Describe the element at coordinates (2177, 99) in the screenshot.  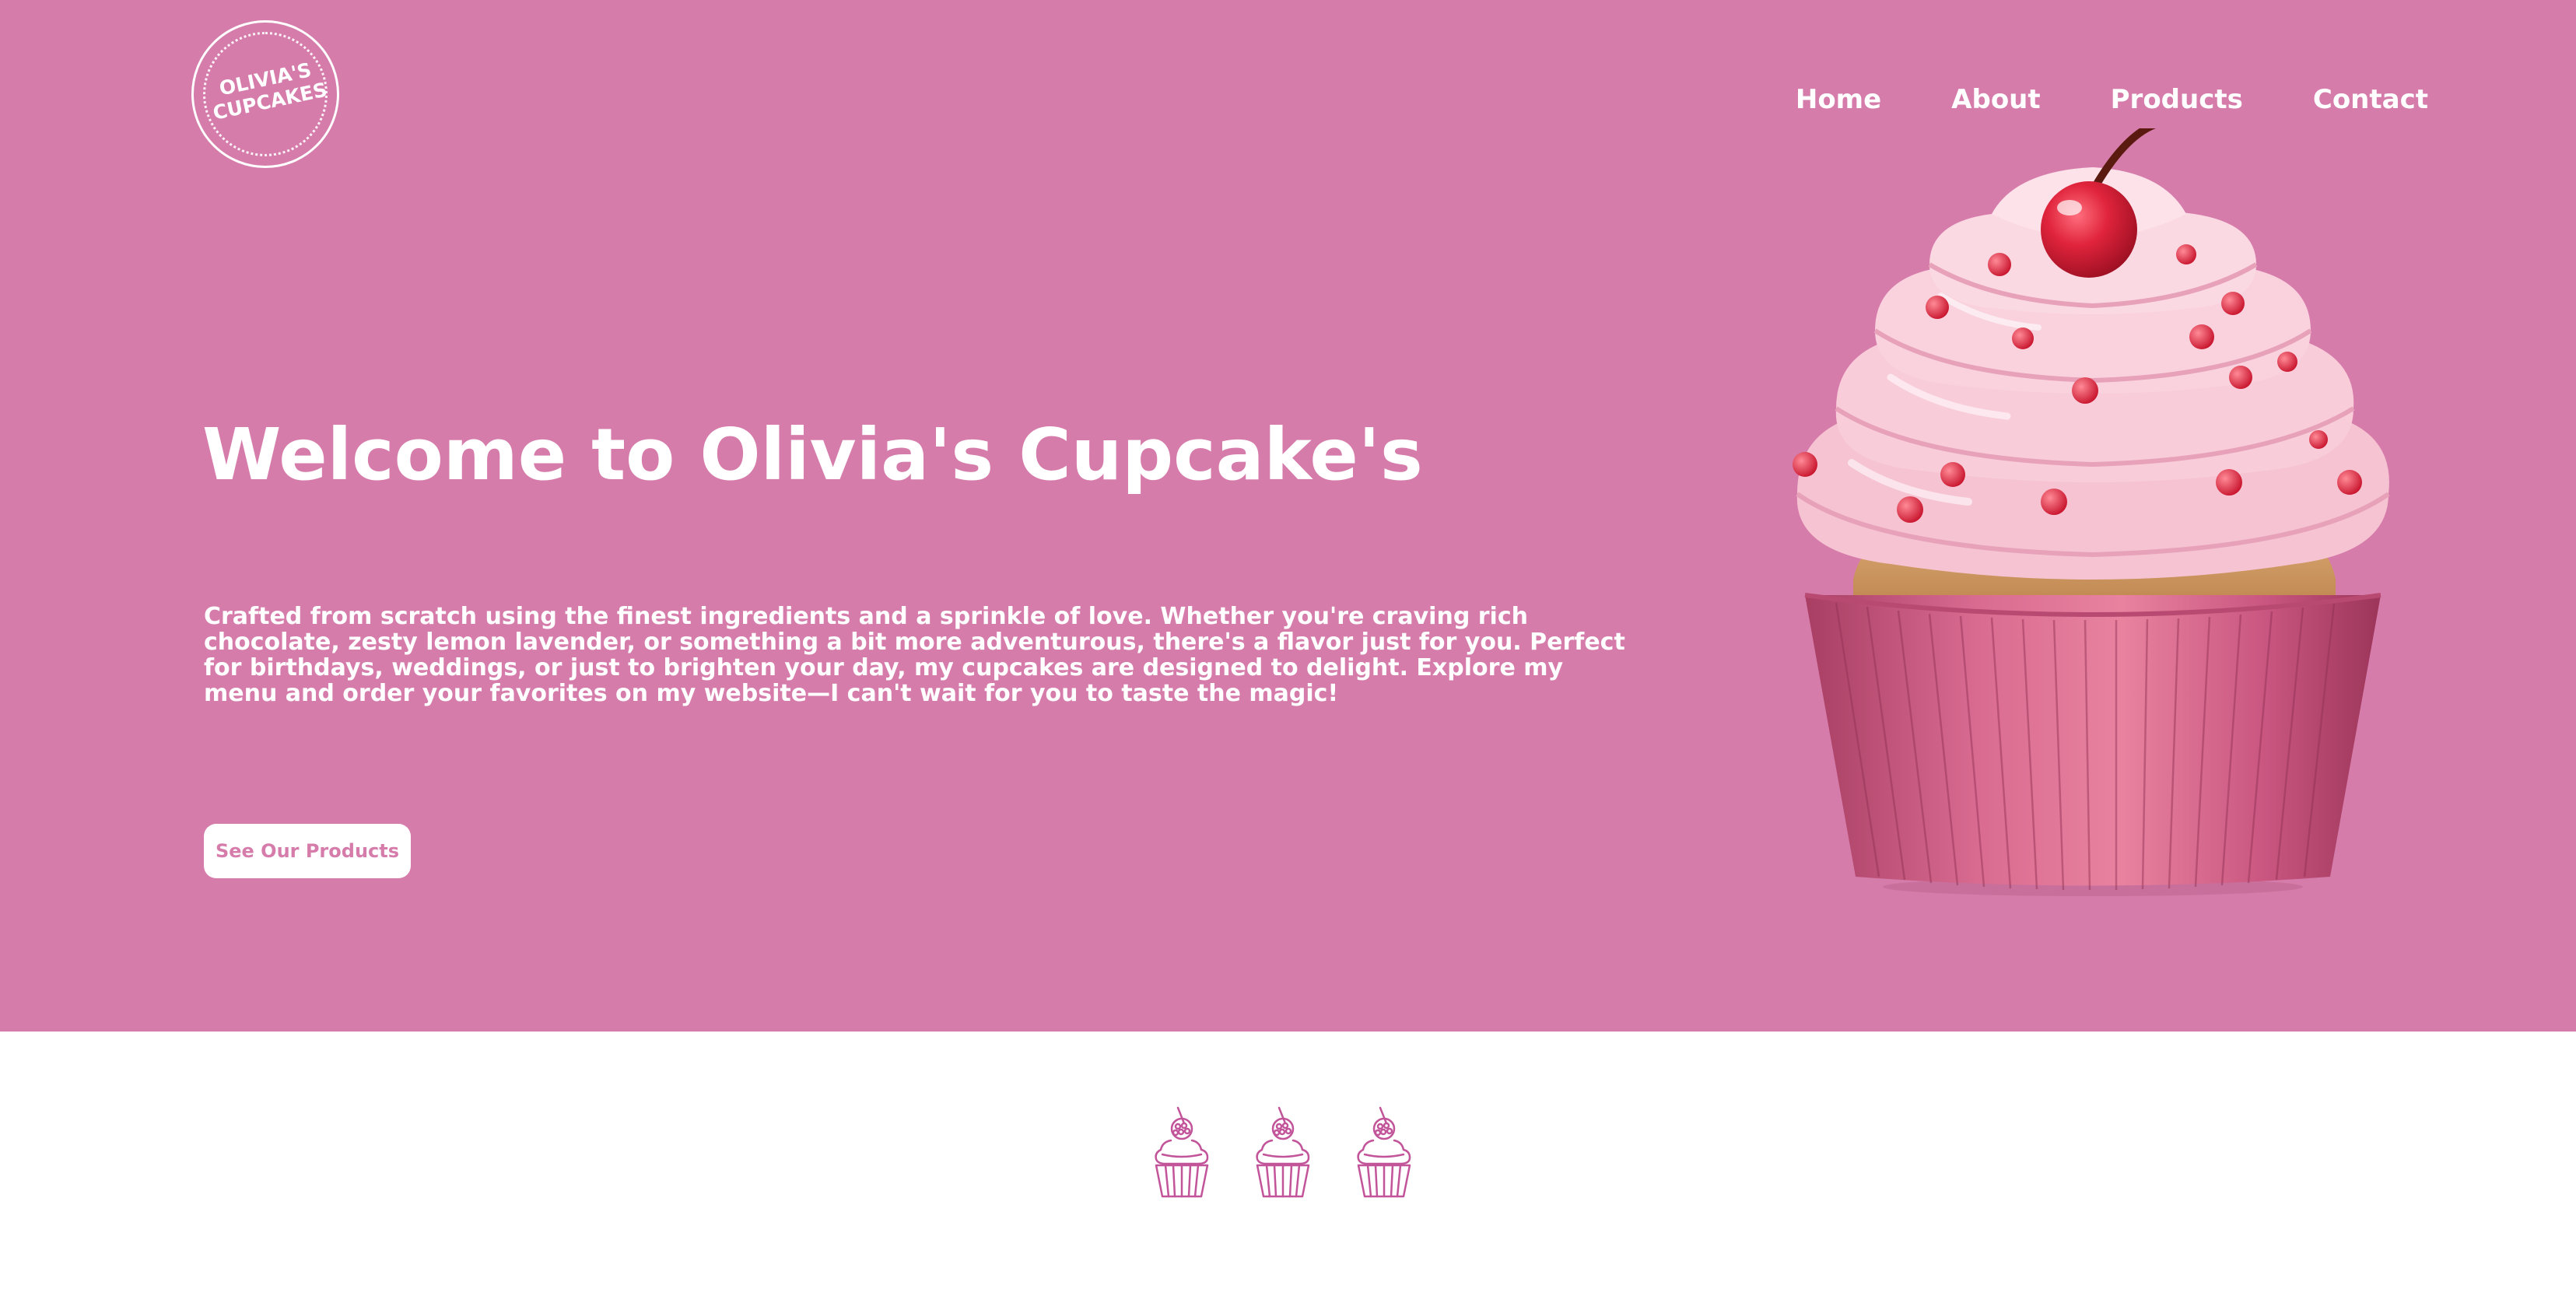
I see `nav-link-products: Products` at that location.